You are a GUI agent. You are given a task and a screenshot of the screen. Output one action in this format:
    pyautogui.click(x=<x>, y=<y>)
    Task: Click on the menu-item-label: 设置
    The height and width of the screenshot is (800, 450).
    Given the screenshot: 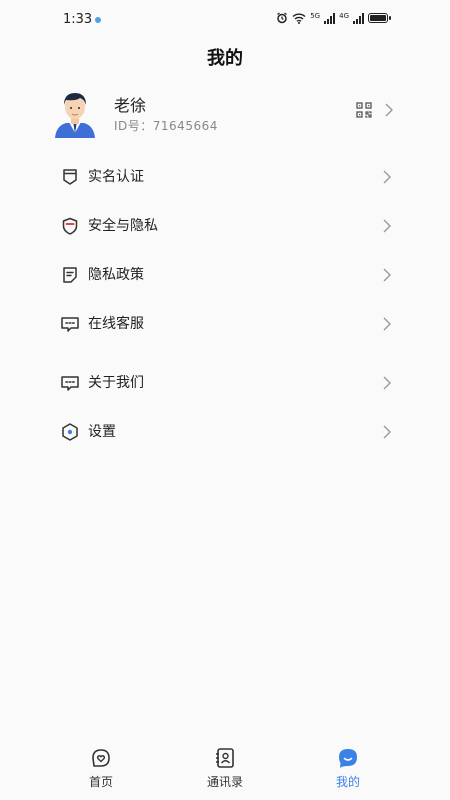 What is the action you would take?
    pyautogui.click(x=102, y=432)
    